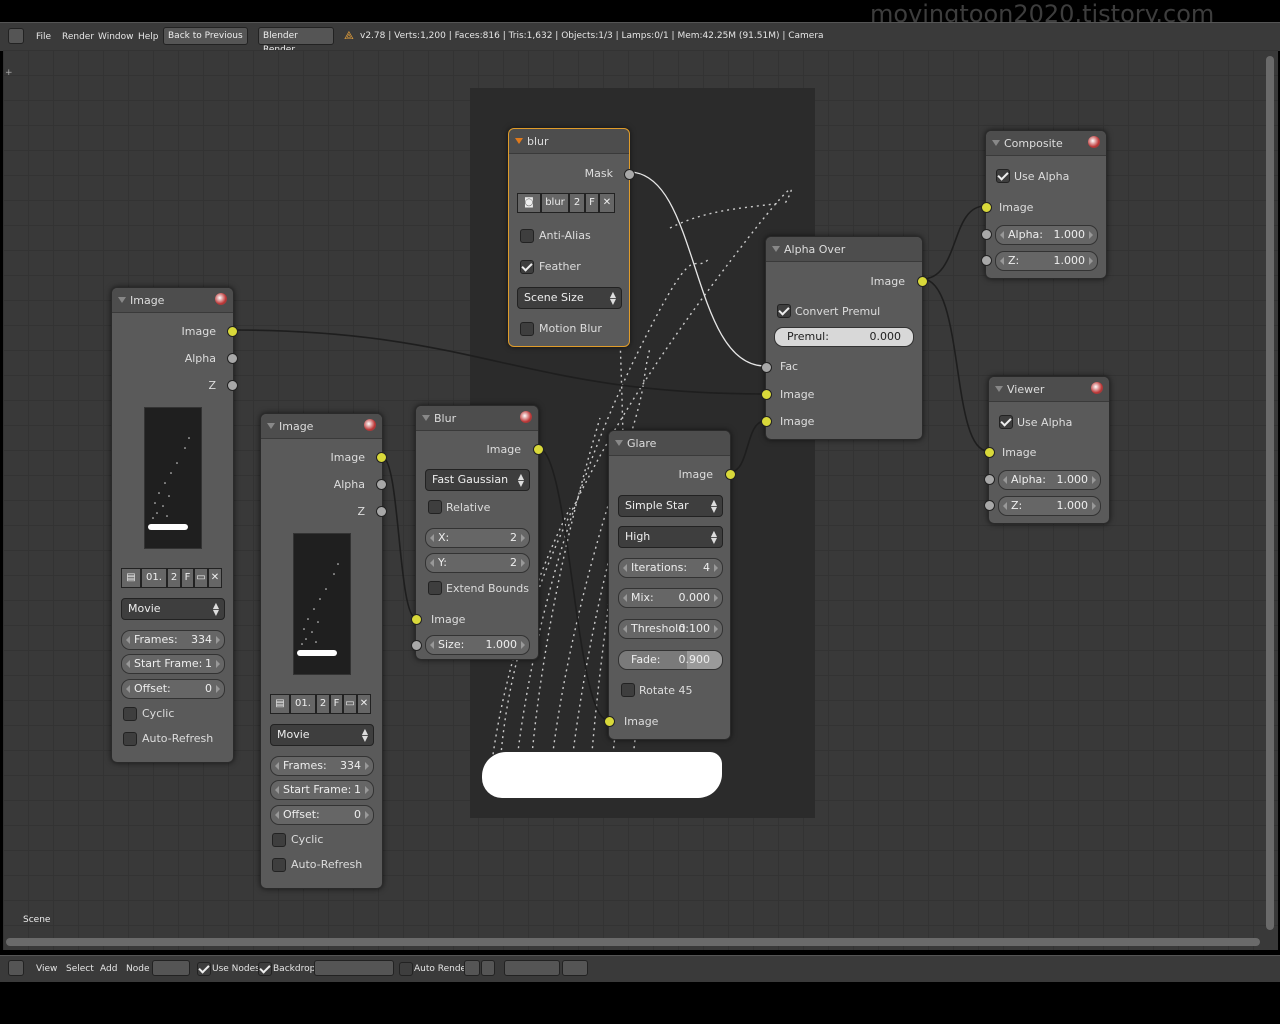  I want to click on menu-add: Add, so click(108, 969).